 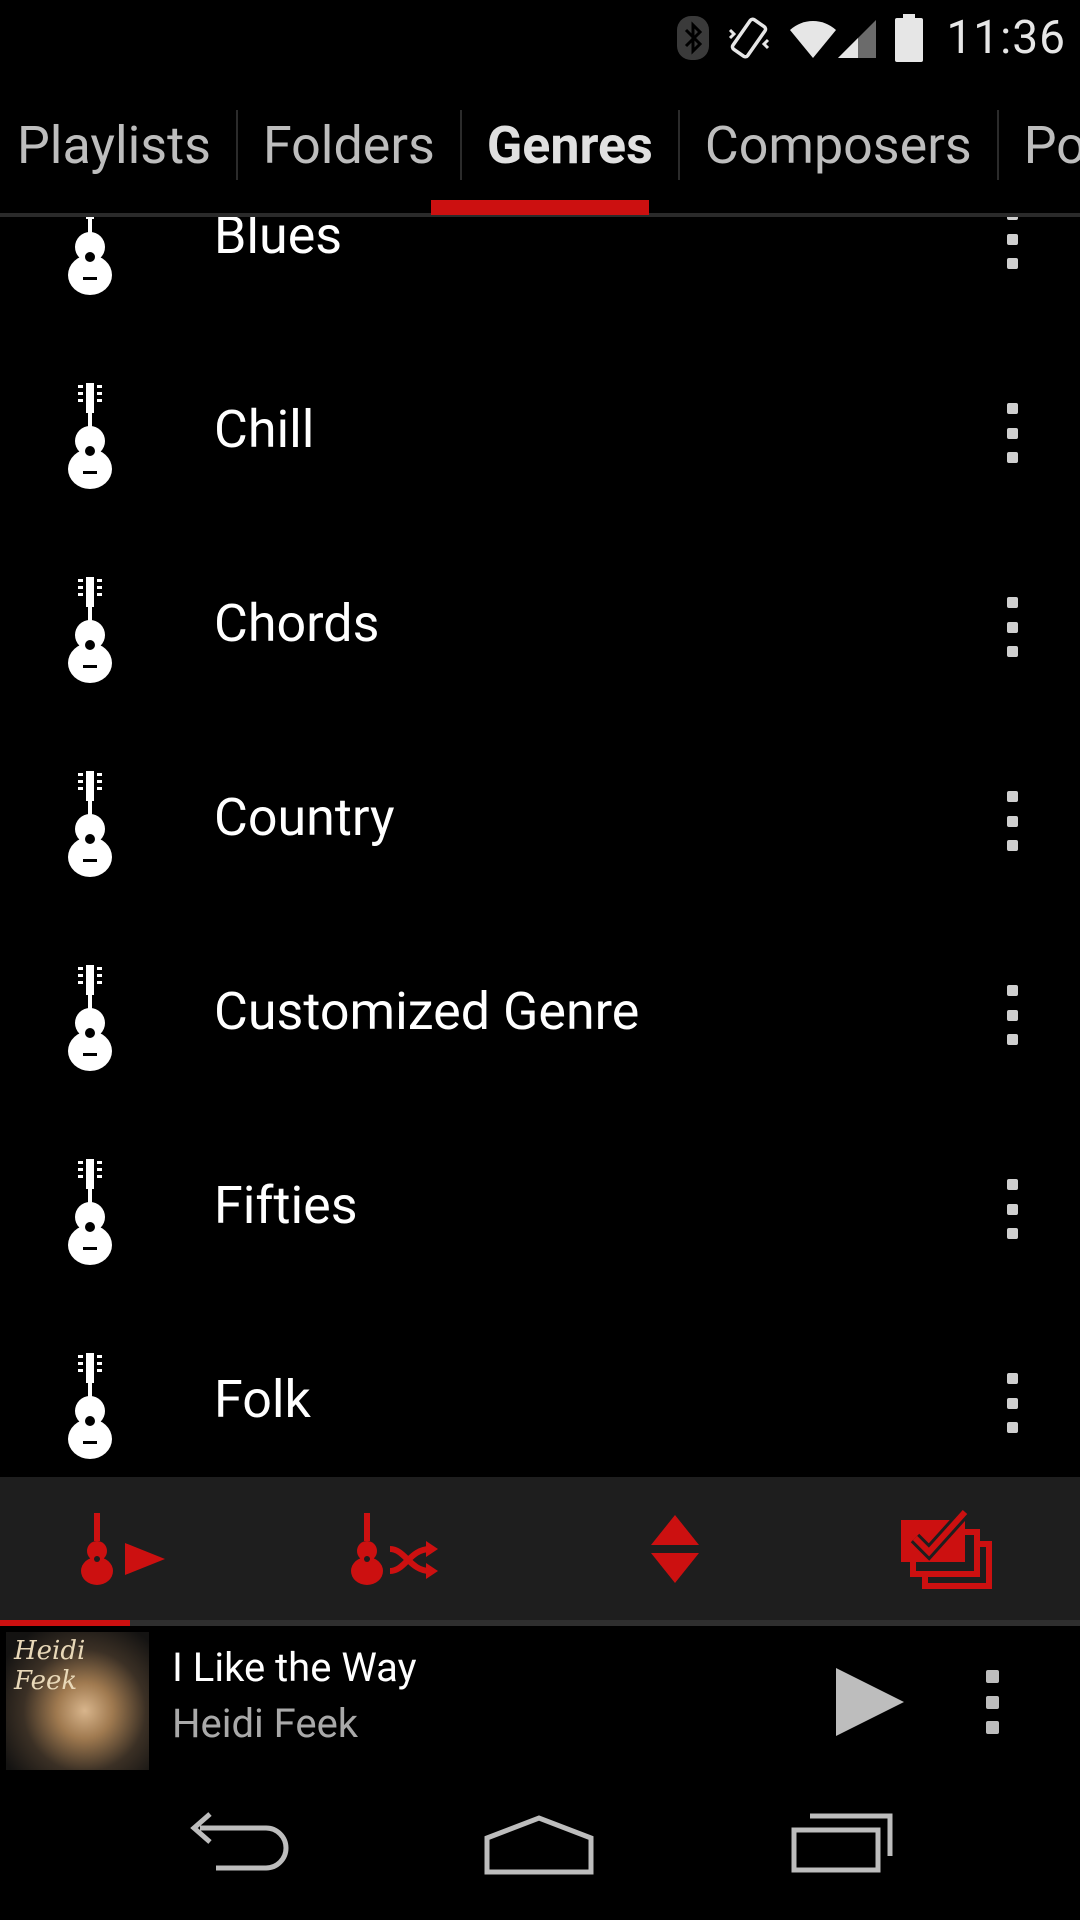 I want to click on play-genre-icon, so click(x=123, y=1548).